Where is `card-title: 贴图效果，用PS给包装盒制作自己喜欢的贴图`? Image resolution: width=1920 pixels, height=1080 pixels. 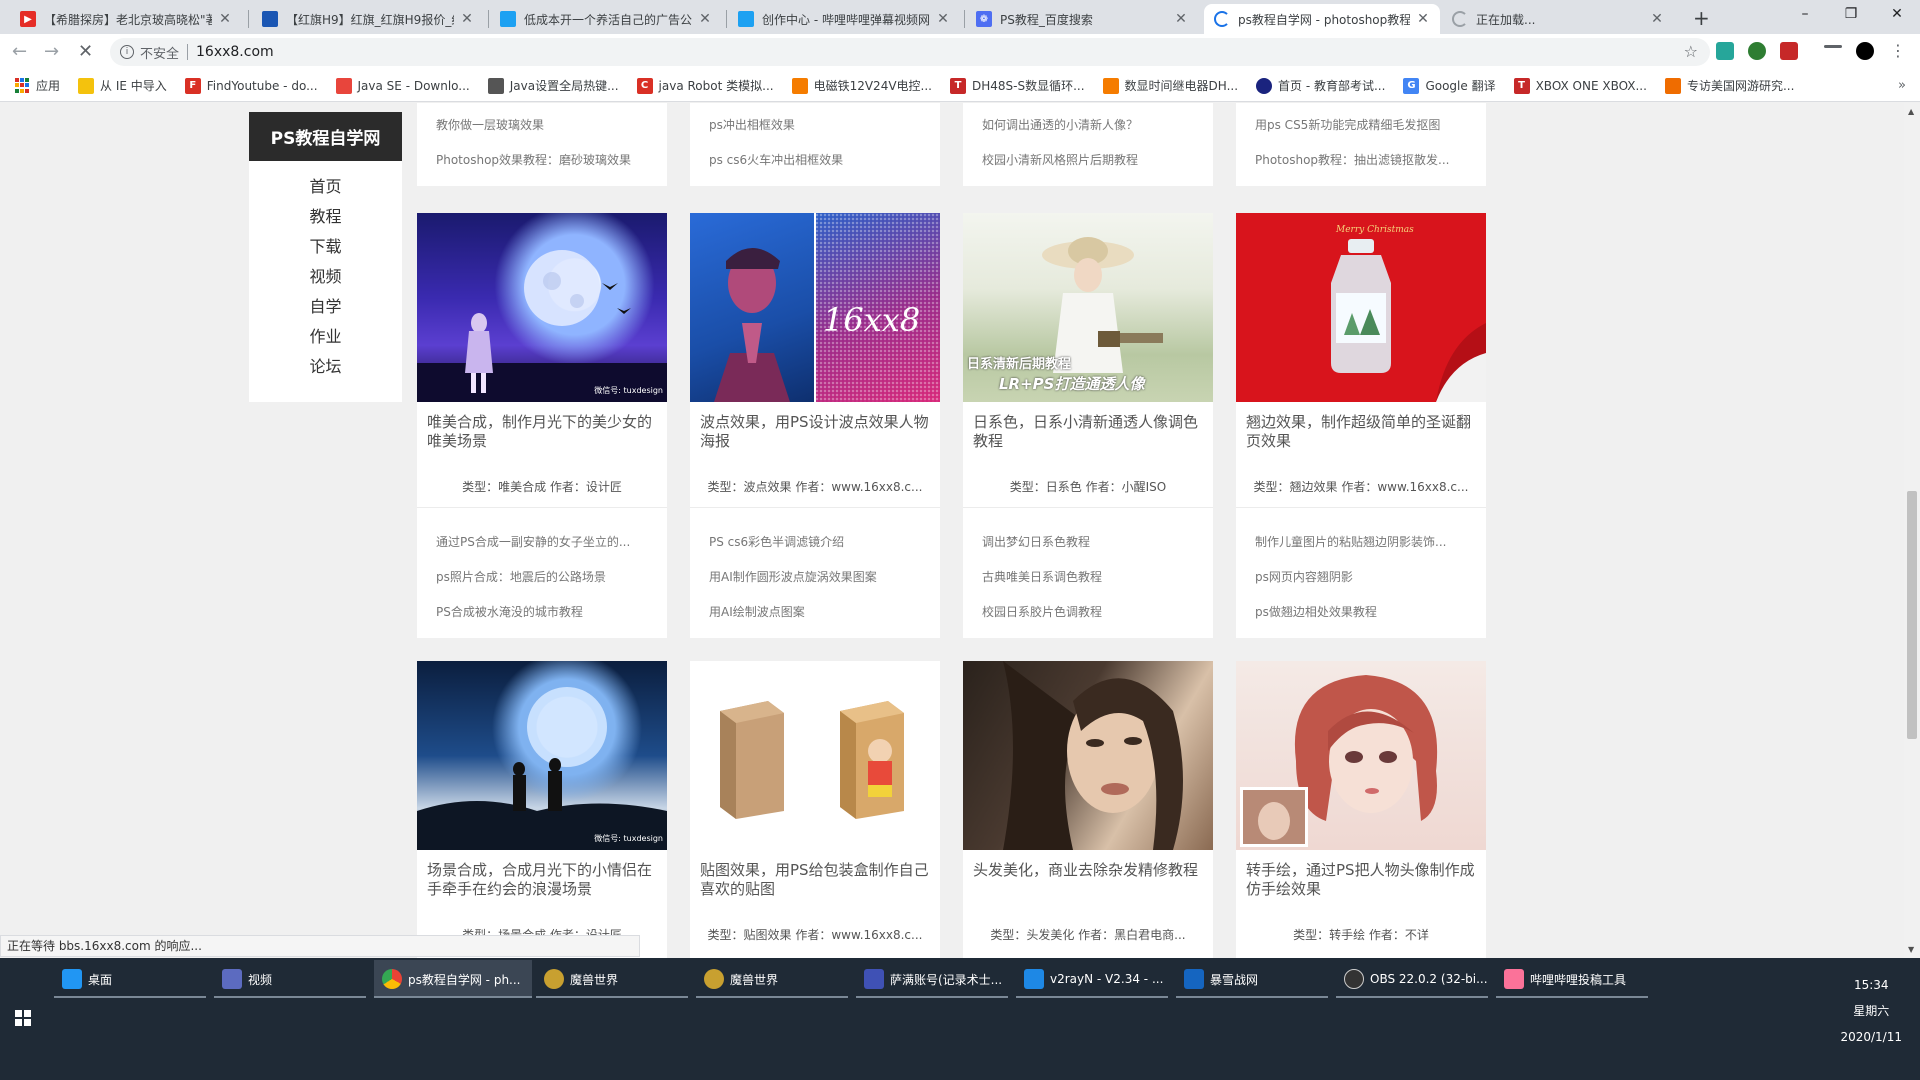 card-title: 贴图效果，用PS给包装盒制作自己喜欢的贴图 is located at coordinates (816, 880).